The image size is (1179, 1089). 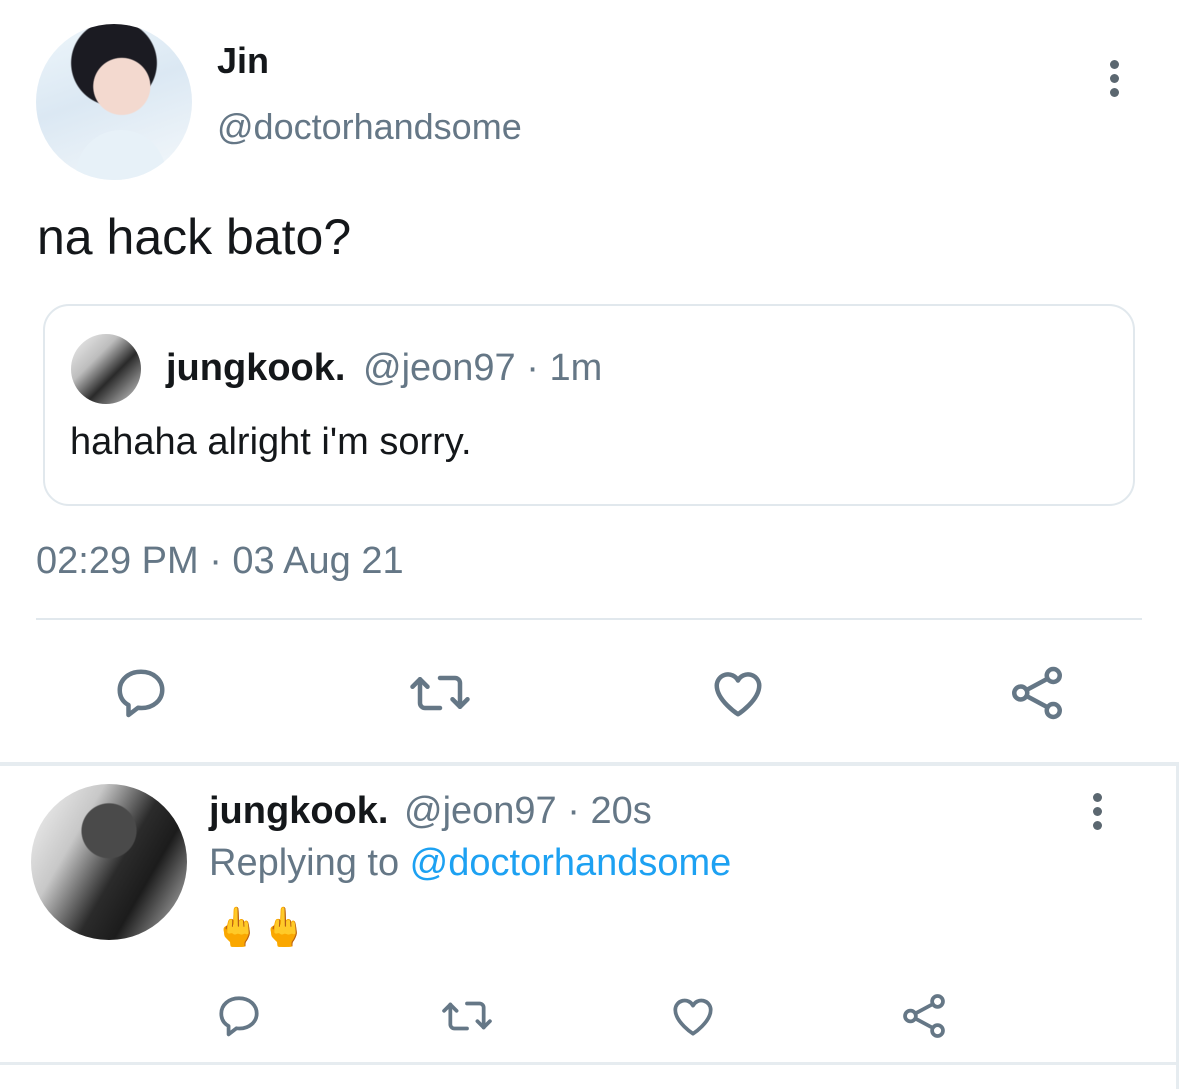 What do you see at coordinates (260, 928) in the screenshot?
I see `reply-text: 🖕🖕` at bounding box center [260, 928].